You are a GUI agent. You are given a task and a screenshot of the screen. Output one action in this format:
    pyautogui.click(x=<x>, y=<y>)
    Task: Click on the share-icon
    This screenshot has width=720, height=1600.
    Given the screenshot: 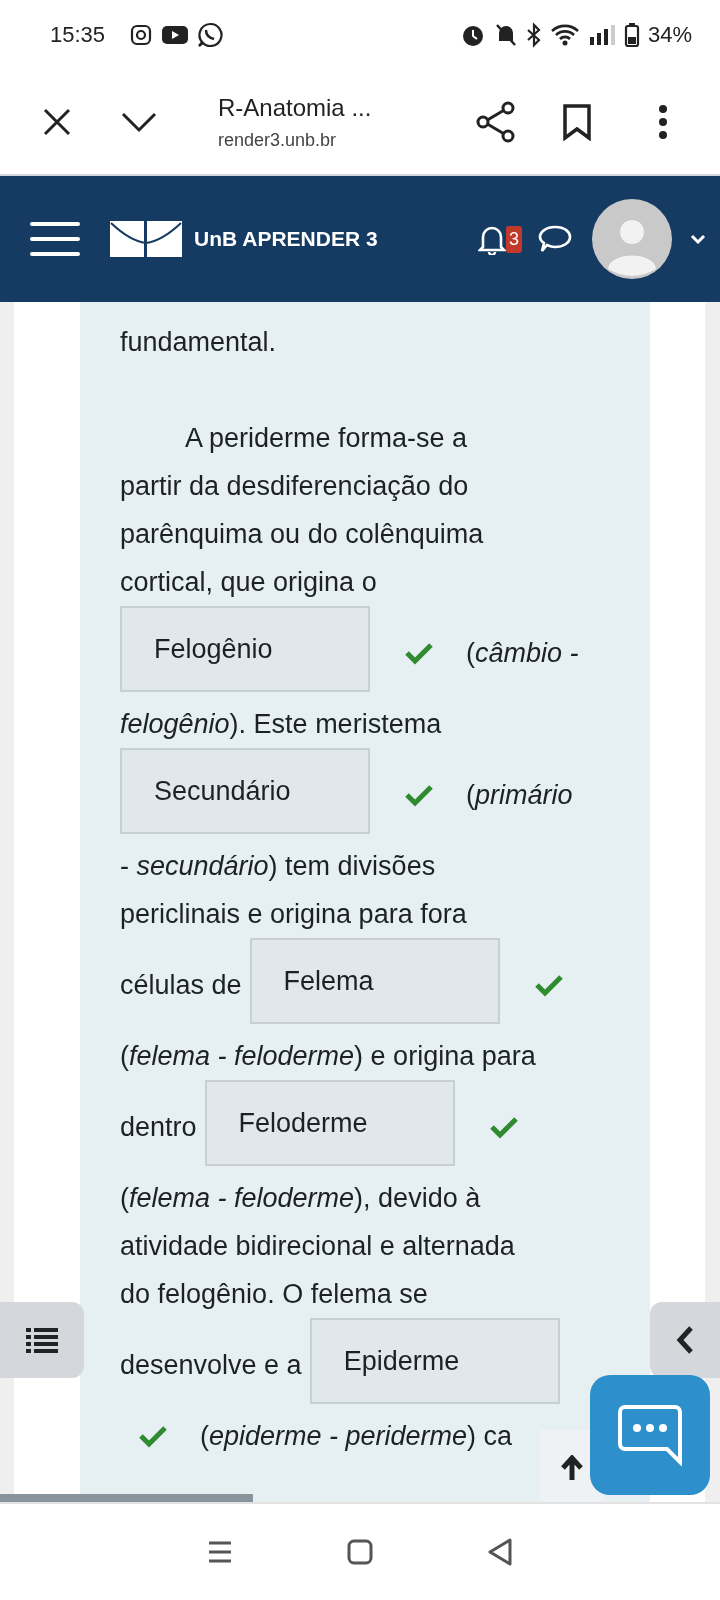 What is the action you would take?
    pyautogui.click(x=496, y=122)
    